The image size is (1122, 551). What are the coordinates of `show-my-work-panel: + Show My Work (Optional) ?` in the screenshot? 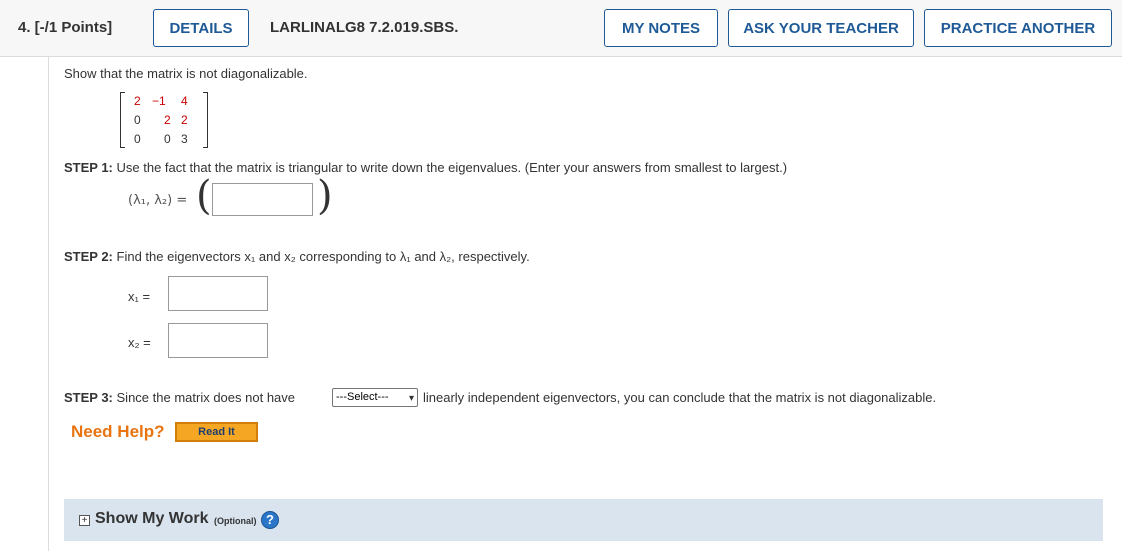 It's located at (583, 520).